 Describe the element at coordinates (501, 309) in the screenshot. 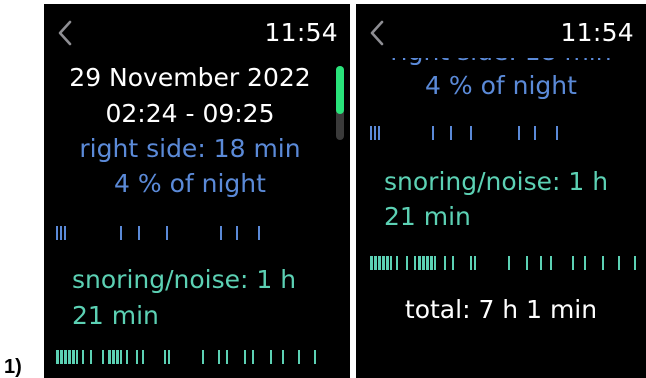

I see `total-duration: total: 7 h 1 min` at that location.